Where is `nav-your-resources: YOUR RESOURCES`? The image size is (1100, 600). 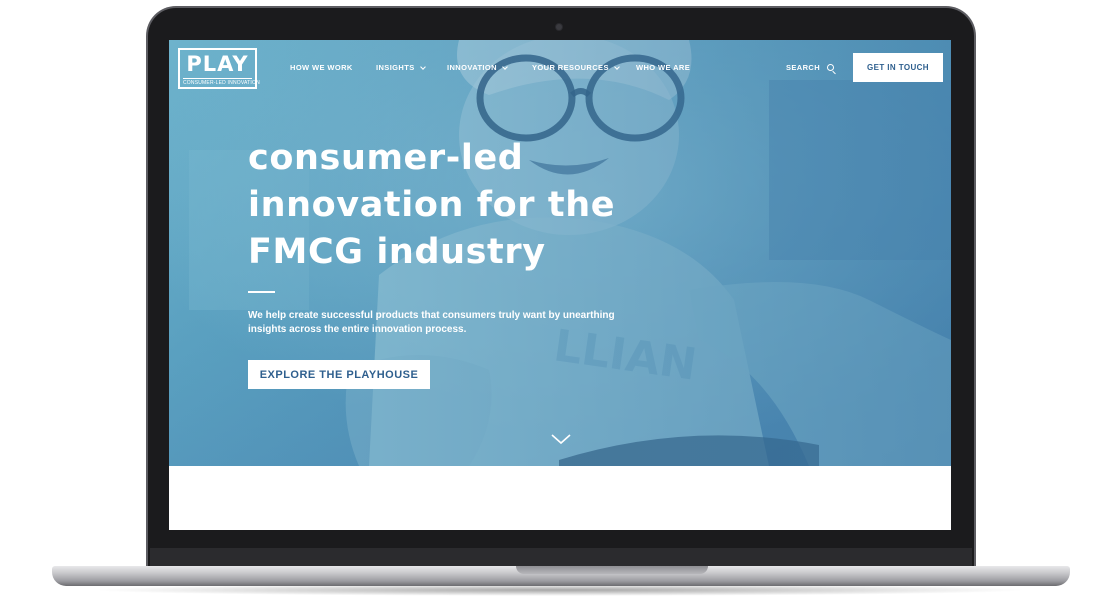
nav-your-resources: YOUR RESOURCES is located at coordinates (576, 67).